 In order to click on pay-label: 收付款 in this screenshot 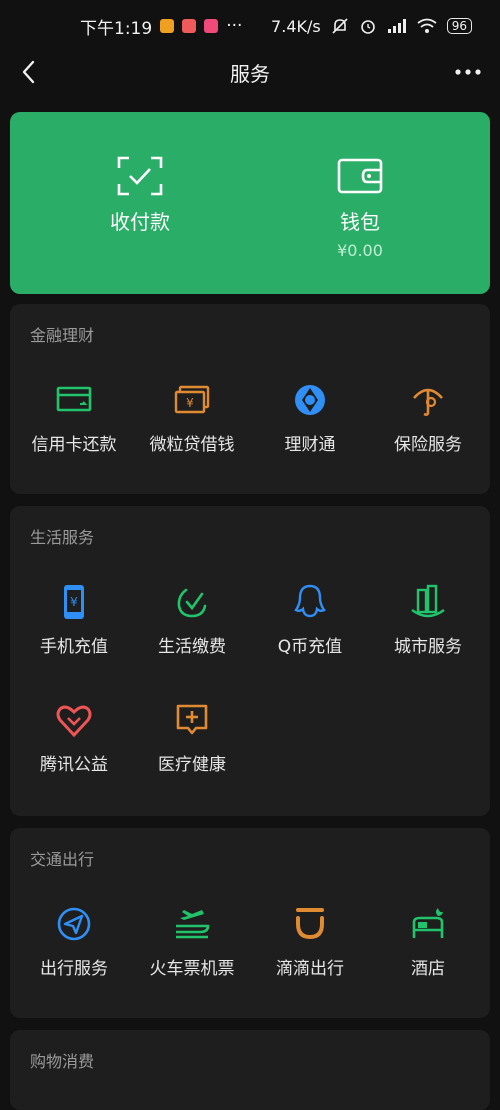, I will do `click(140, 222)`.